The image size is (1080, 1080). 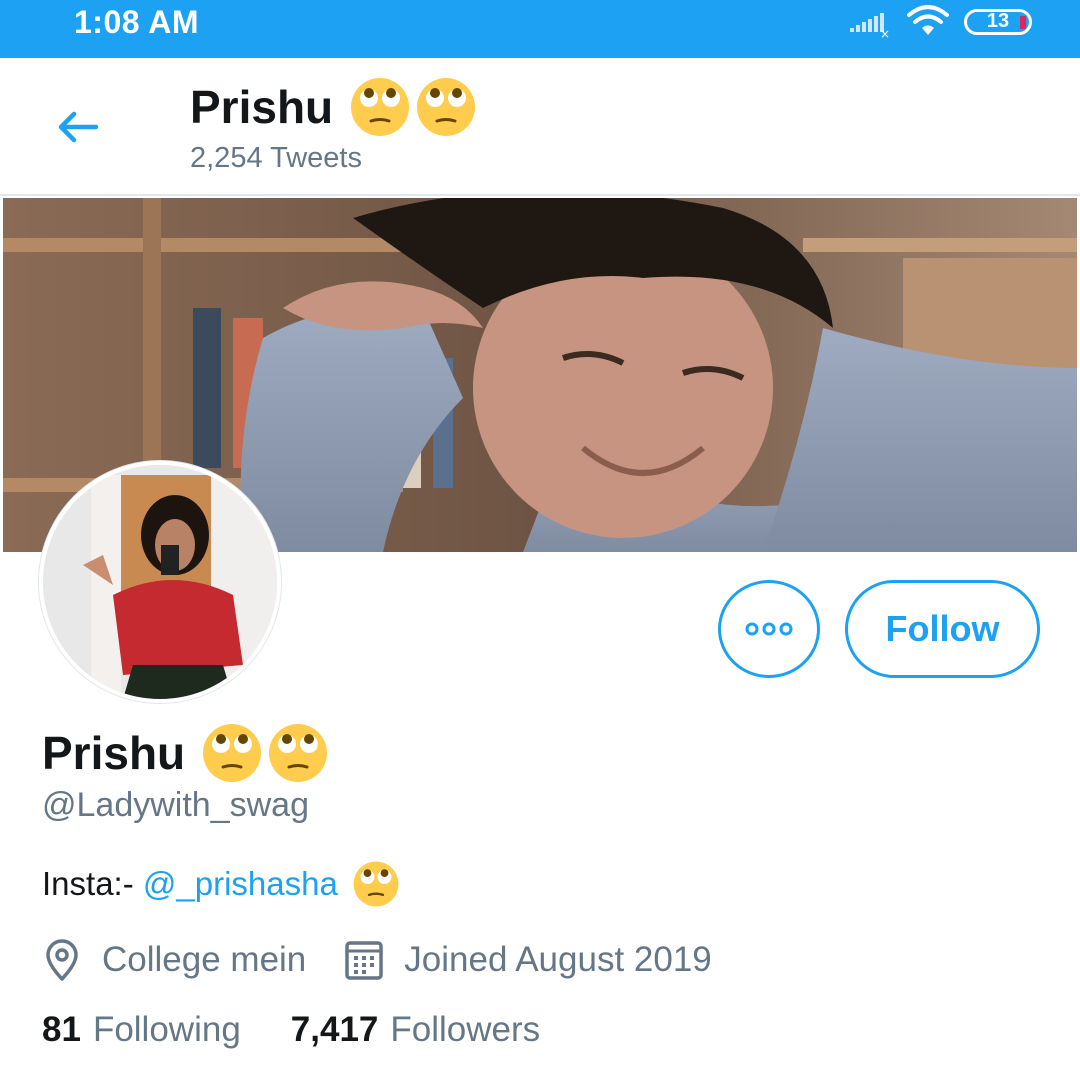 I want to click on battery-icon: 13, so click(x=998, y=22).